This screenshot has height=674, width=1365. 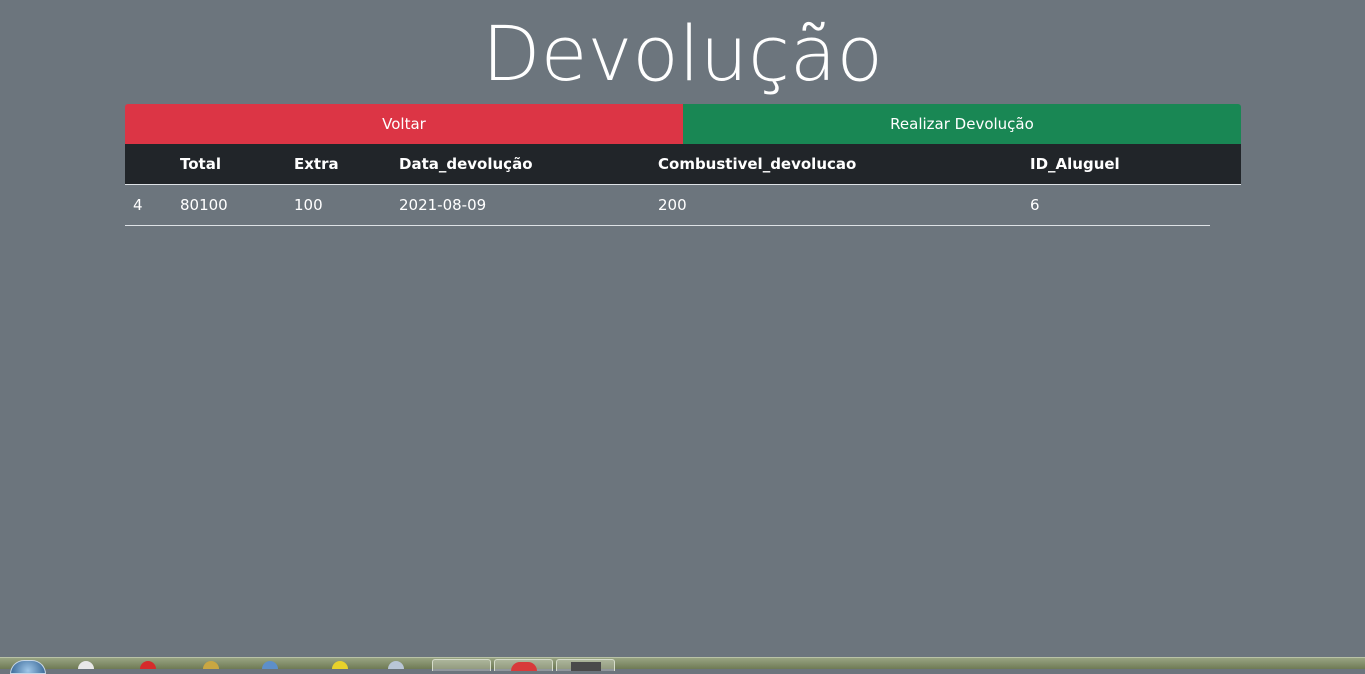 I want to click on column-header-return-date: Data_devolução, so click(x=466, y=164).